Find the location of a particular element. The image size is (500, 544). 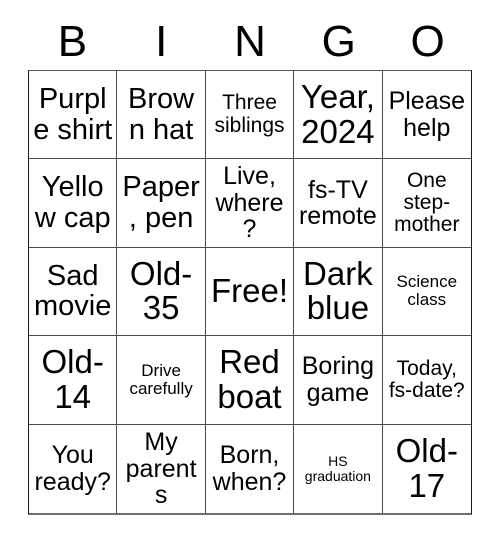

bingo-header-letter-g: G is located at coordinates (338, 41).